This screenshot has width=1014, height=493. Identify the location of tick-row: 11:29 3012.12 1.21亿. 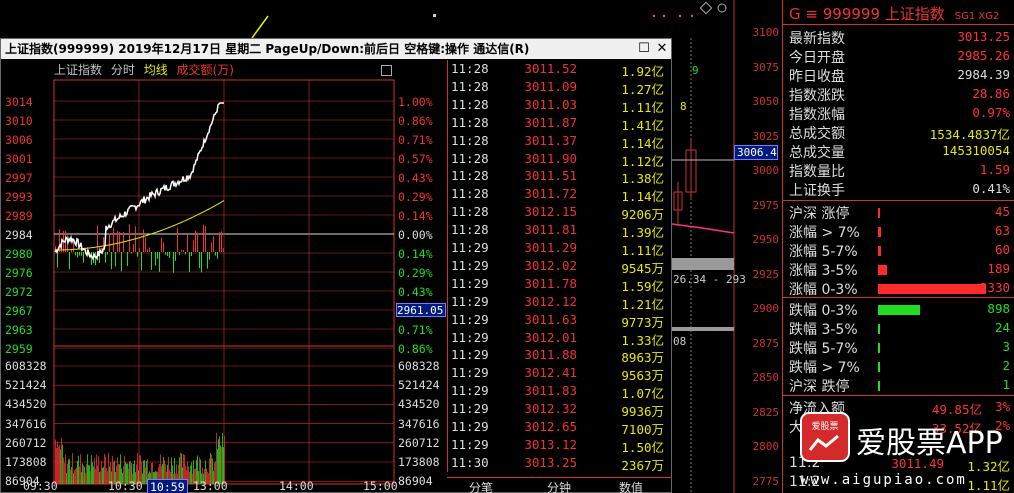
(560, 303).